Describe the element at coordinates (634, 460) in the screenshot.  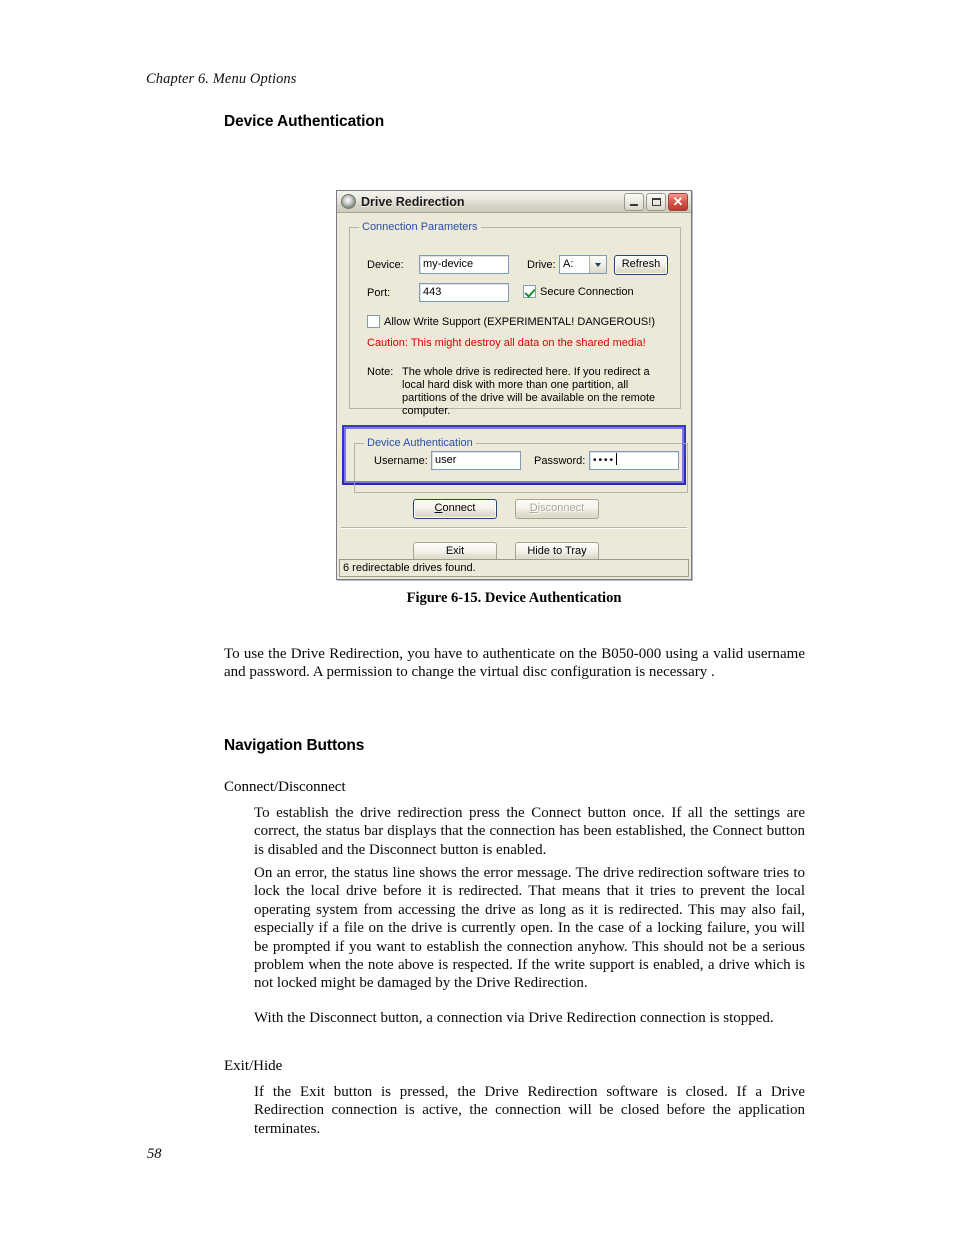
I see `password-input: ••••` at that location.